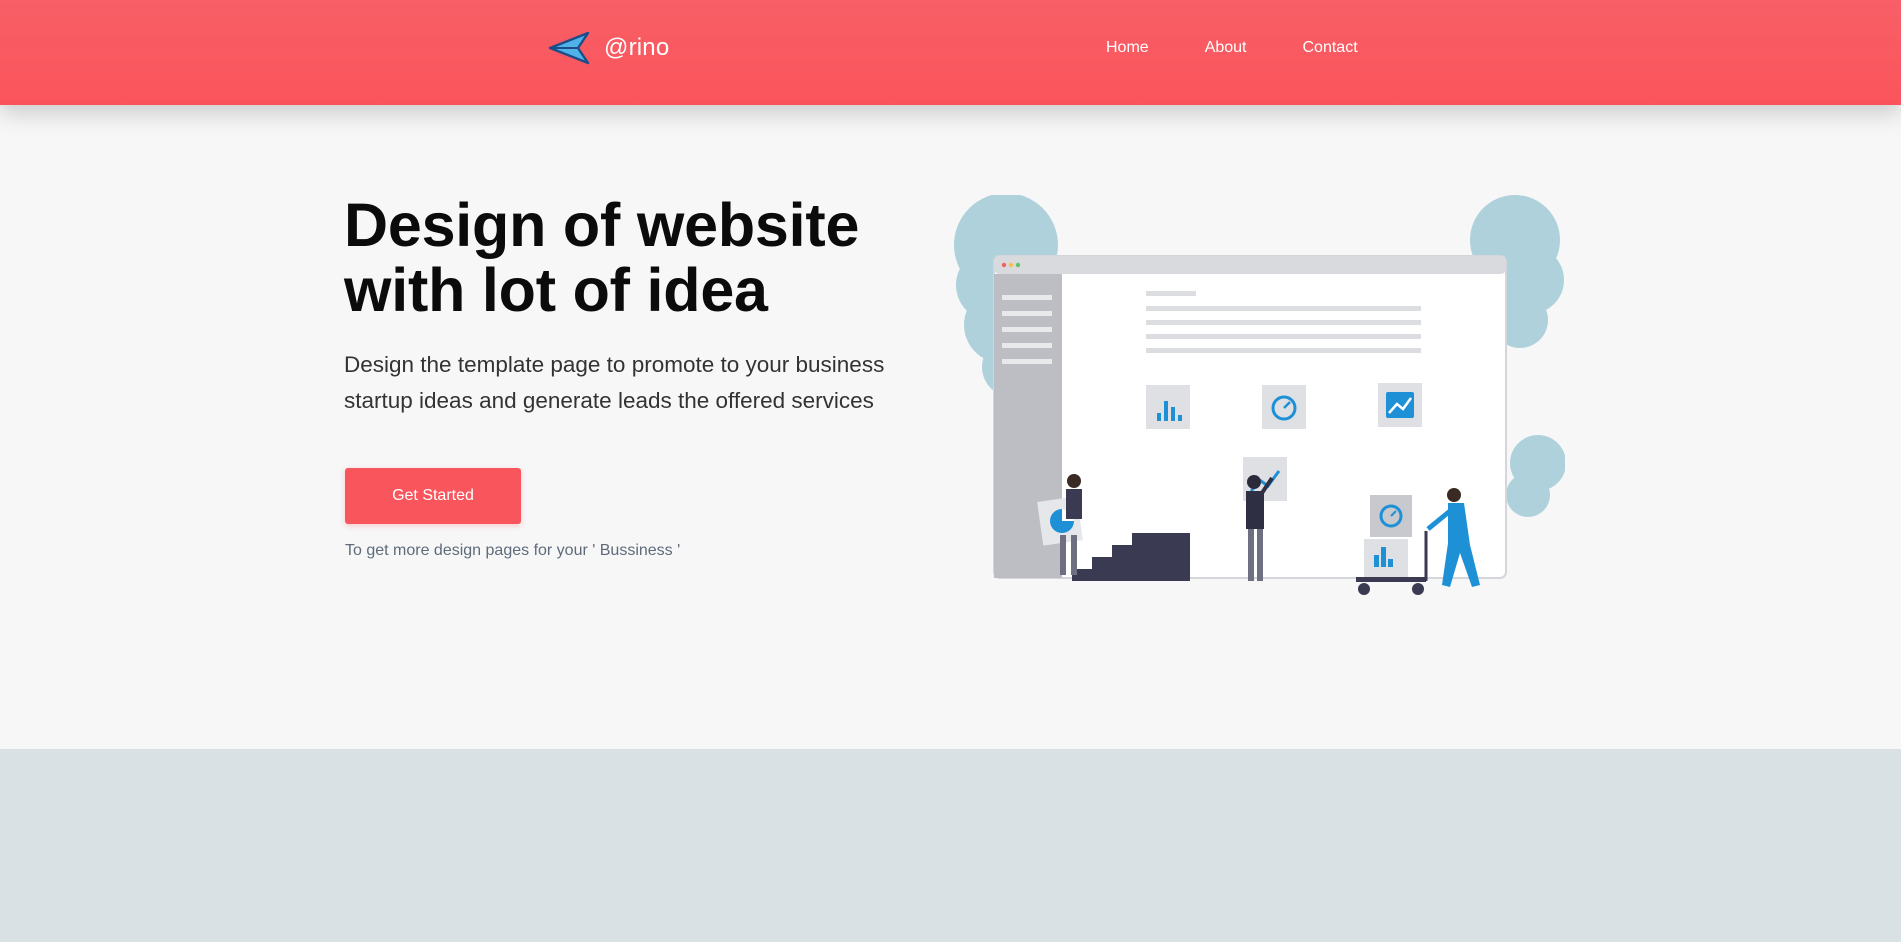 This screenshot has width=1901, height=942. What do you see at coordinates (433, 496) in the screenshot?
I see `get-started-button: Get Started` at bounding box center [433, 496].